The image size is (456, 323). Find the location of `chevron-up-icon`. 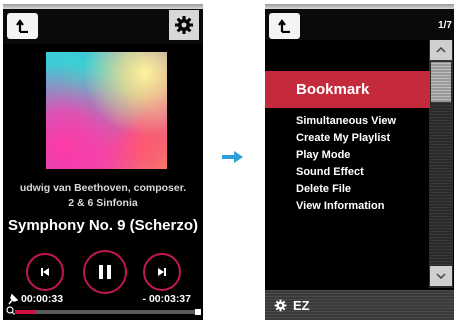

chevron-up-icon is located at coordinates (441, 50).